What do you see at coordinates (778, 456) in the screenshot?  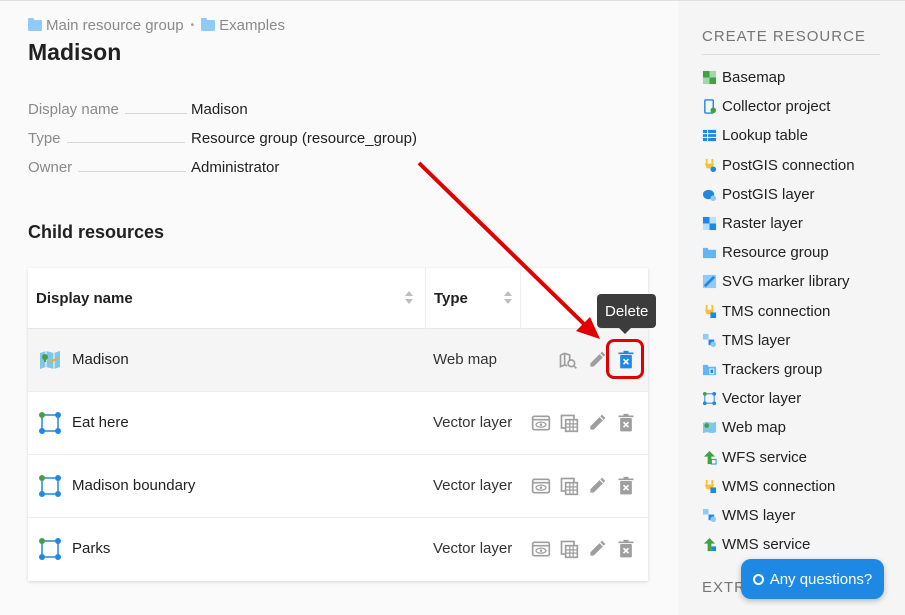 I see `sidebar-item-wfs-service: WFS service` at bounding box center [778, 456].